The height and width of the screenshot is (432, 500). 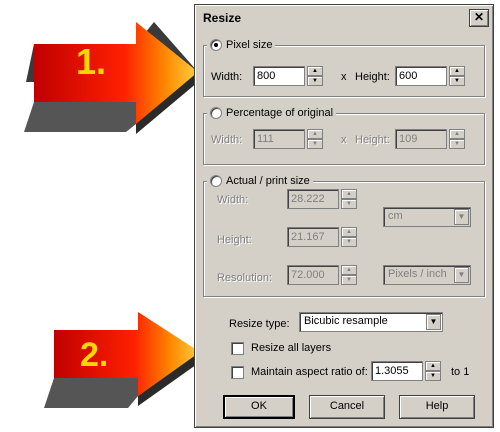 I want to click on resolution-spinner: ▲ ▼, so click(x=349, y=275).